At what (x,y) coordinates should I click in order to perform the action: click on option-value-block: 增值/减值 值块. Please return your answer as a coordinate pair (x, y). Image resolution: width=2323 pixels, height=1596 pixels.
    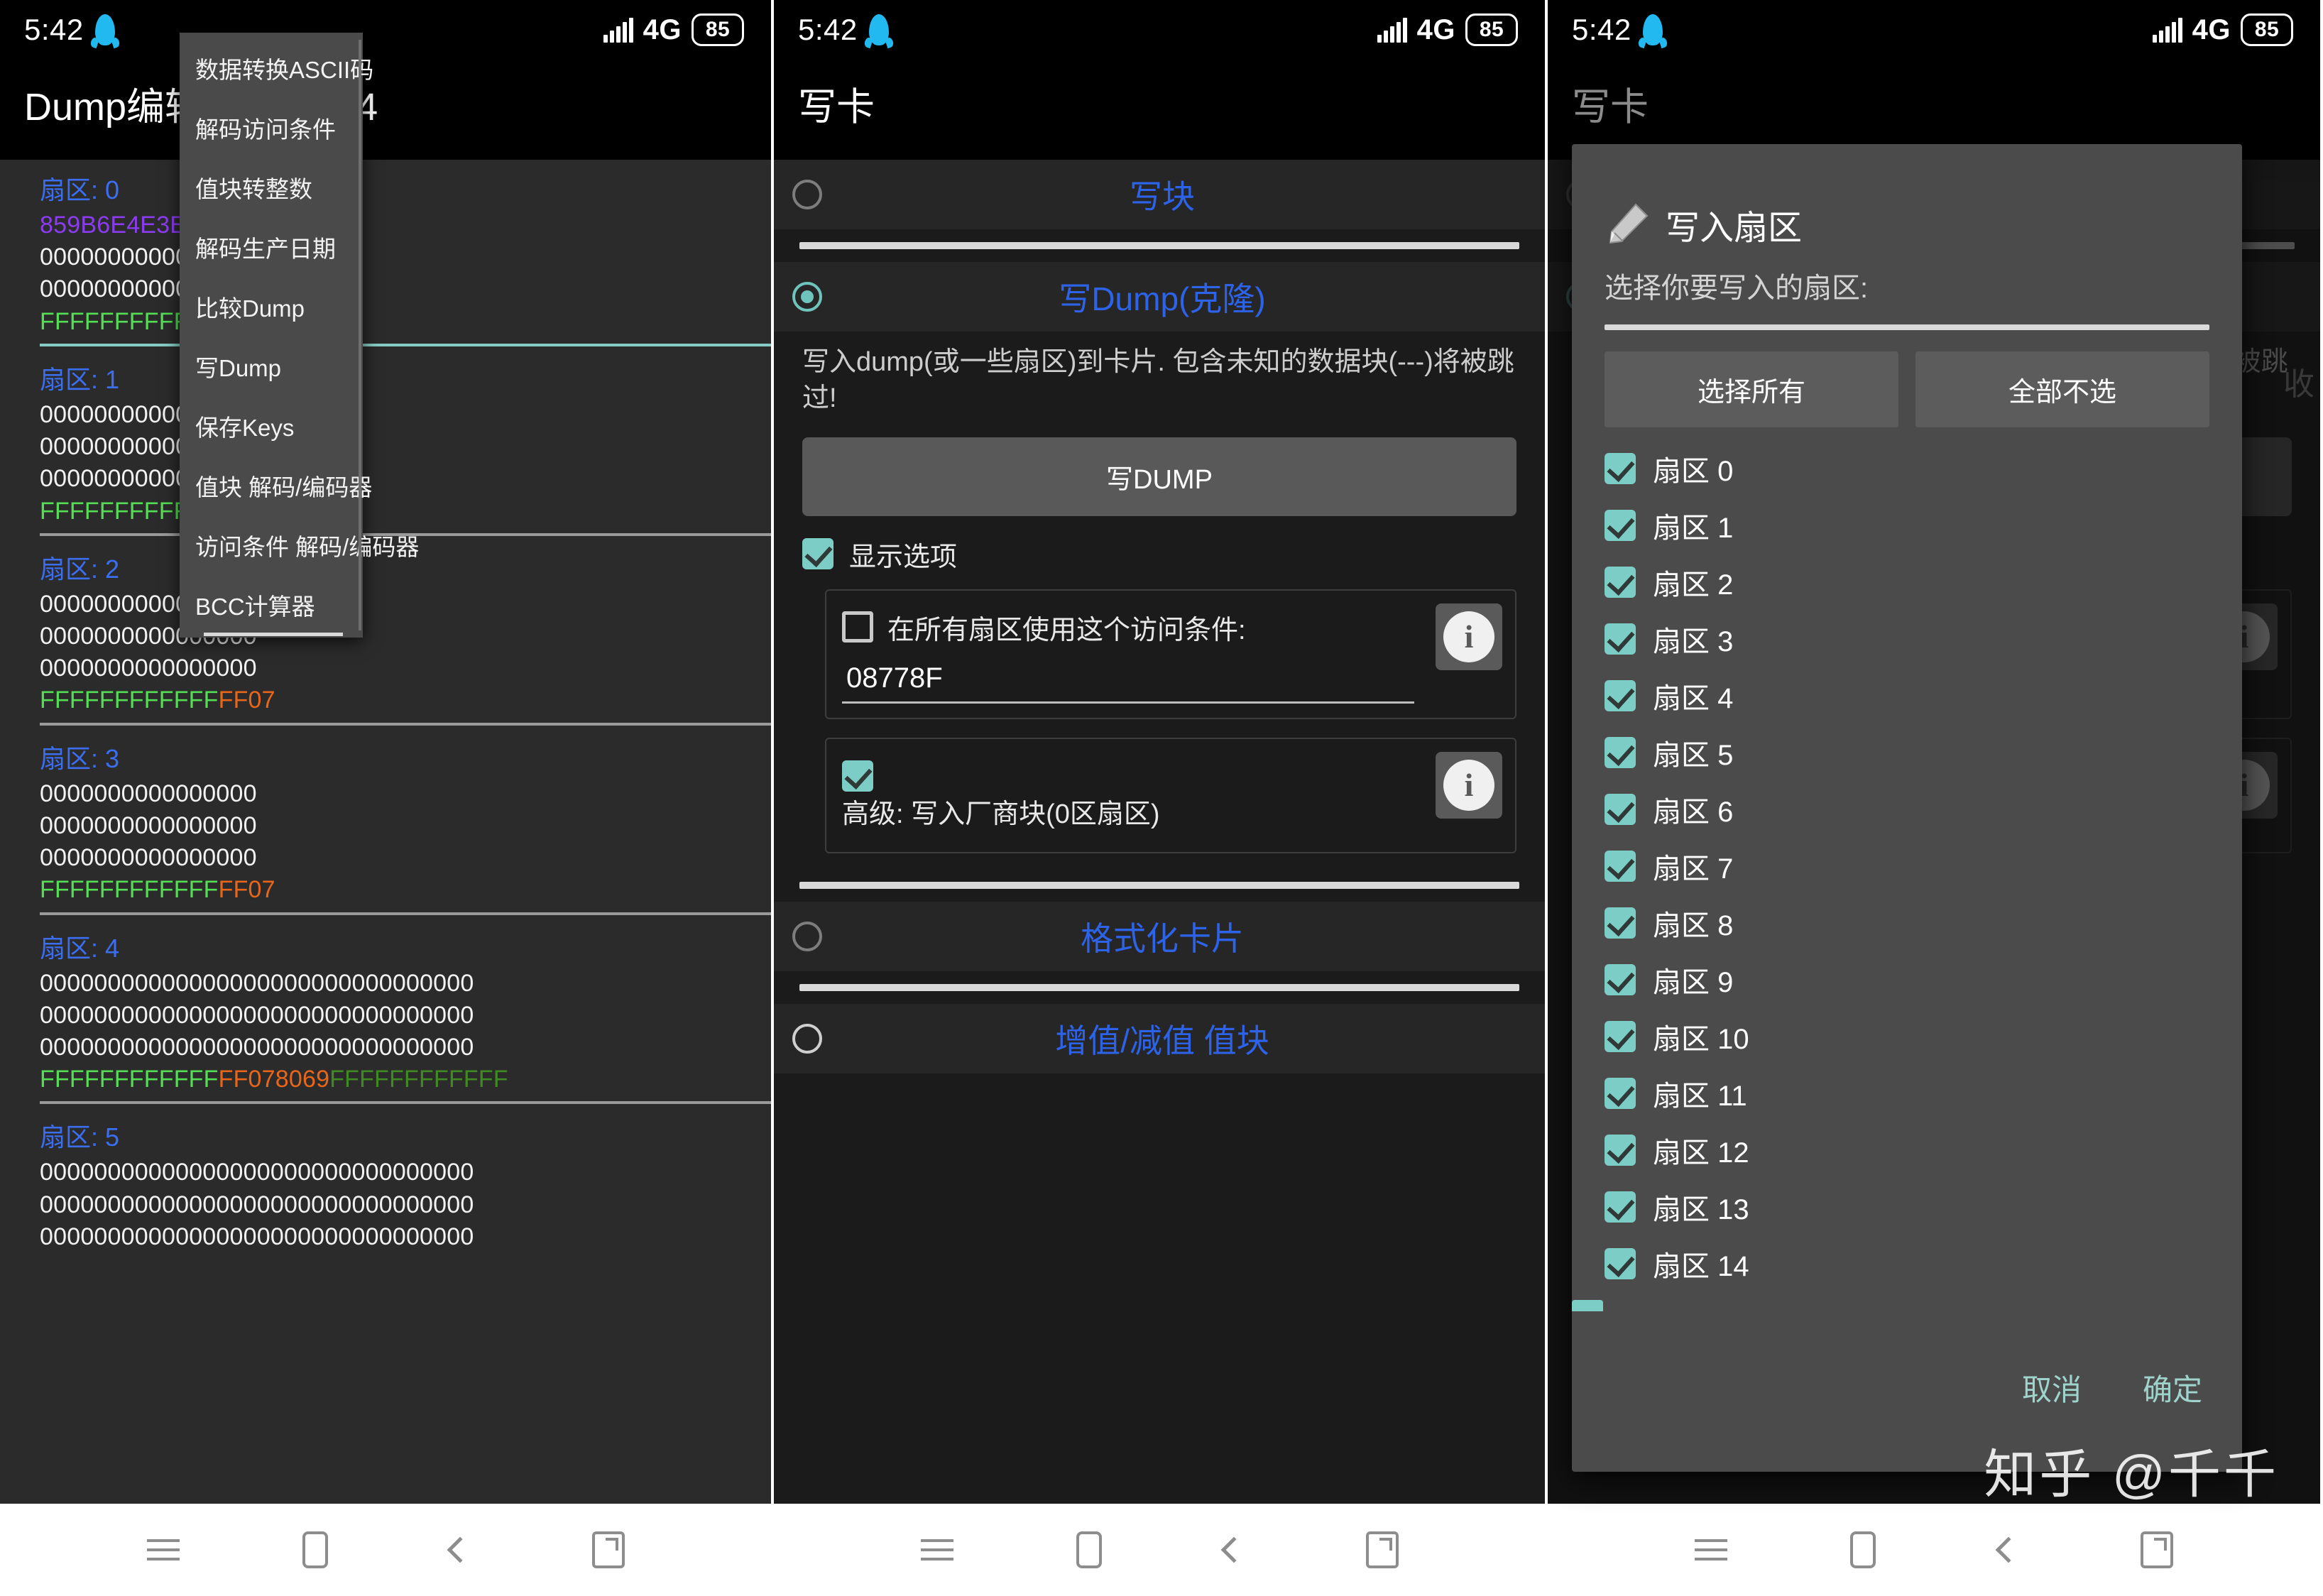
    Looking at the image, I should click on (1159, 1038).